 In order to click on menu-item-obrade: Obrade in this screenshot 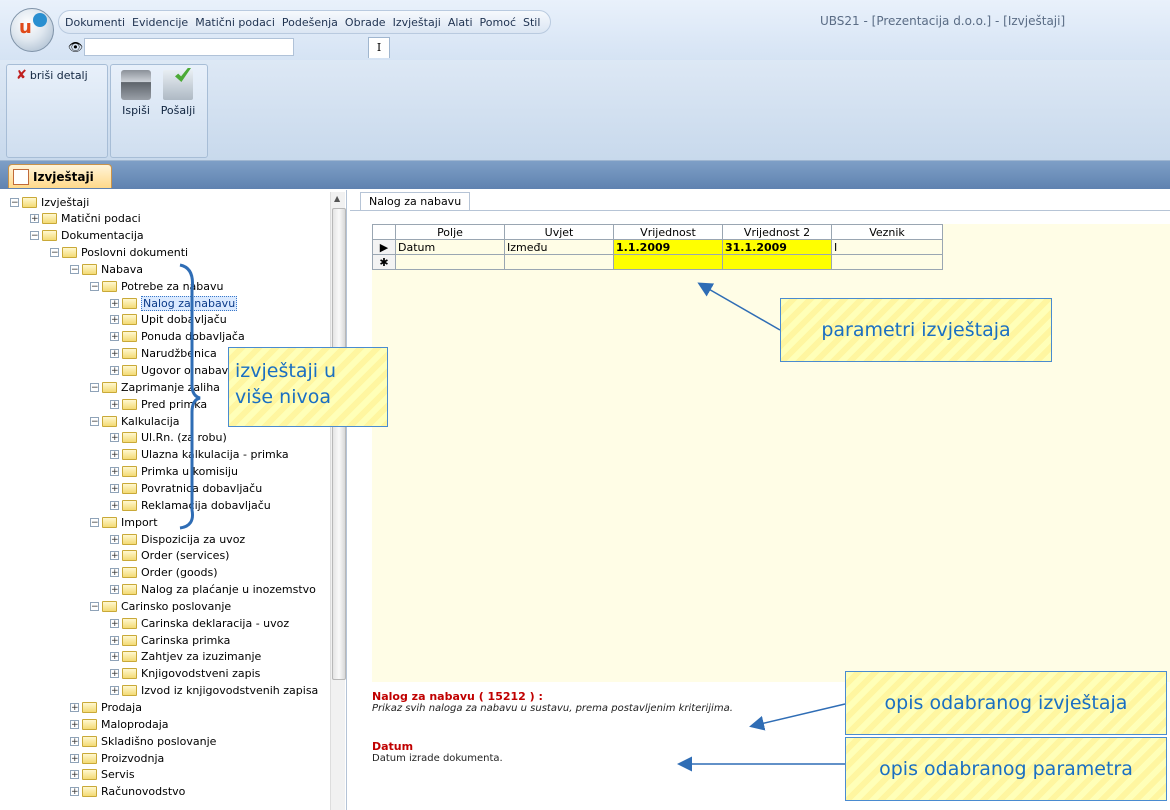, I will do `click(365, 22)`.